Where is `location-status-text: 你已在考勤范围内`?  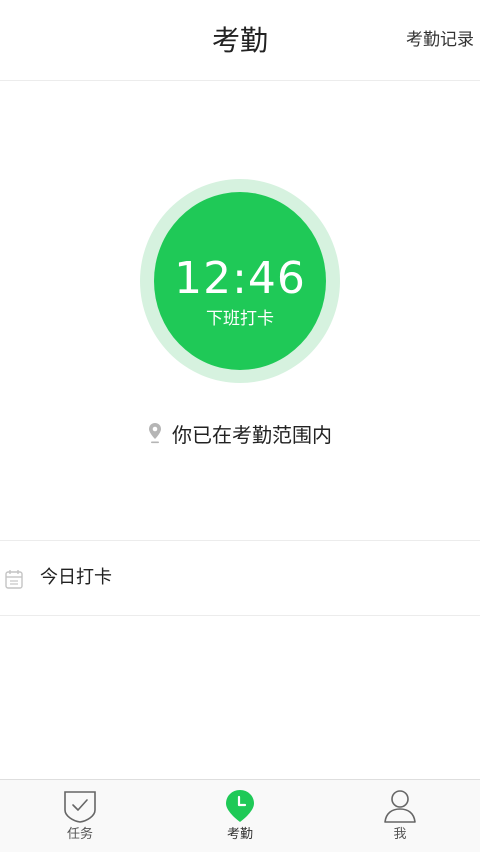 location-status-text: 你已在考勤范围内 is located at coordinates (252, 434).